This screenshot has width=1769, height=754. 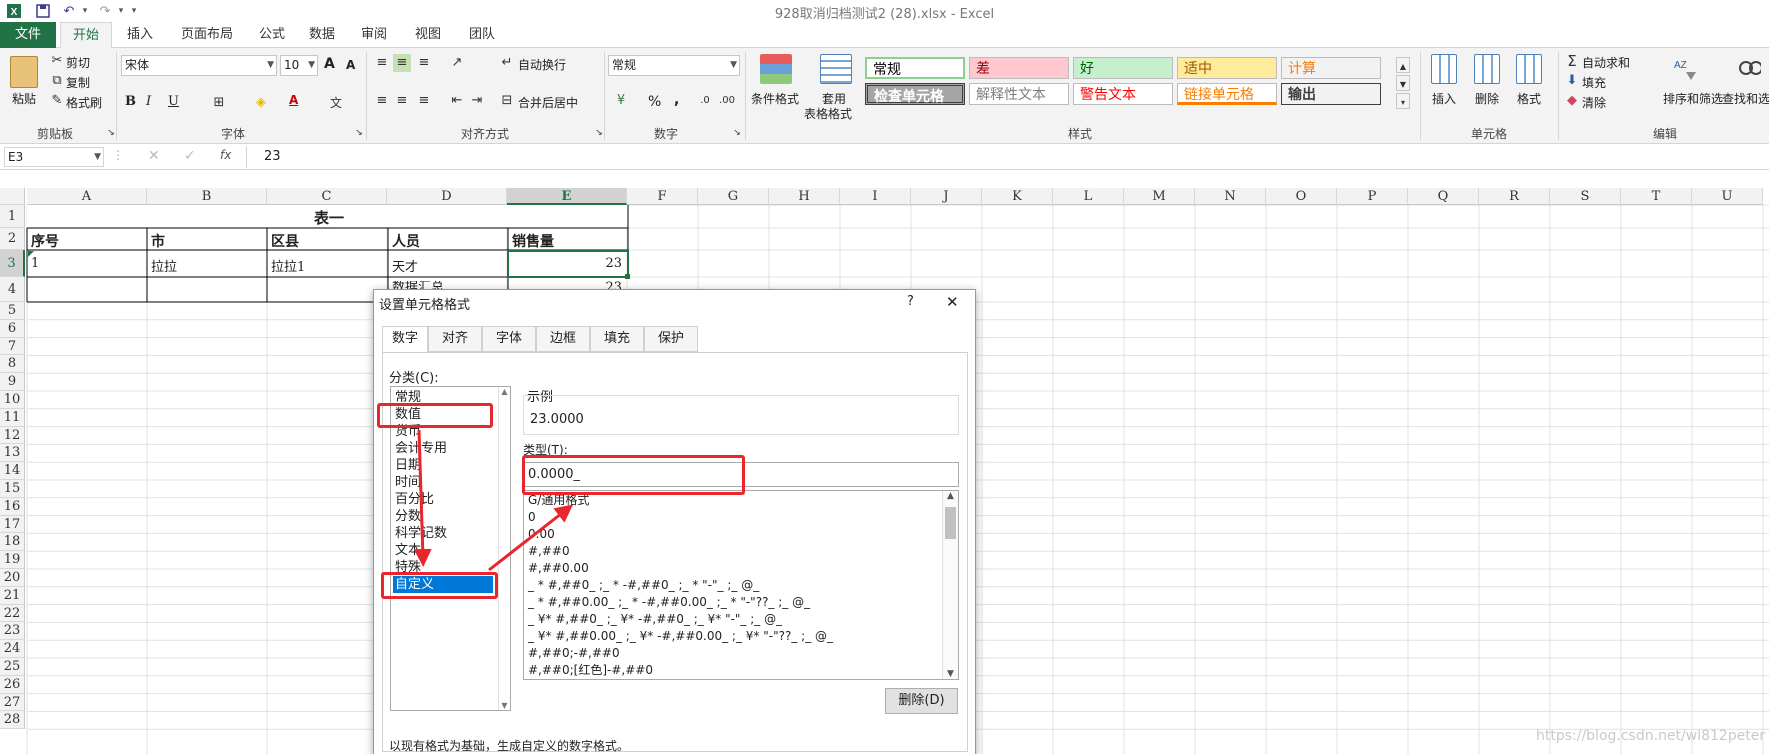 What do you see at coordinates (12, 542) in the screenshot?
I see `row-header: 18` at bounding box center [12, 542].